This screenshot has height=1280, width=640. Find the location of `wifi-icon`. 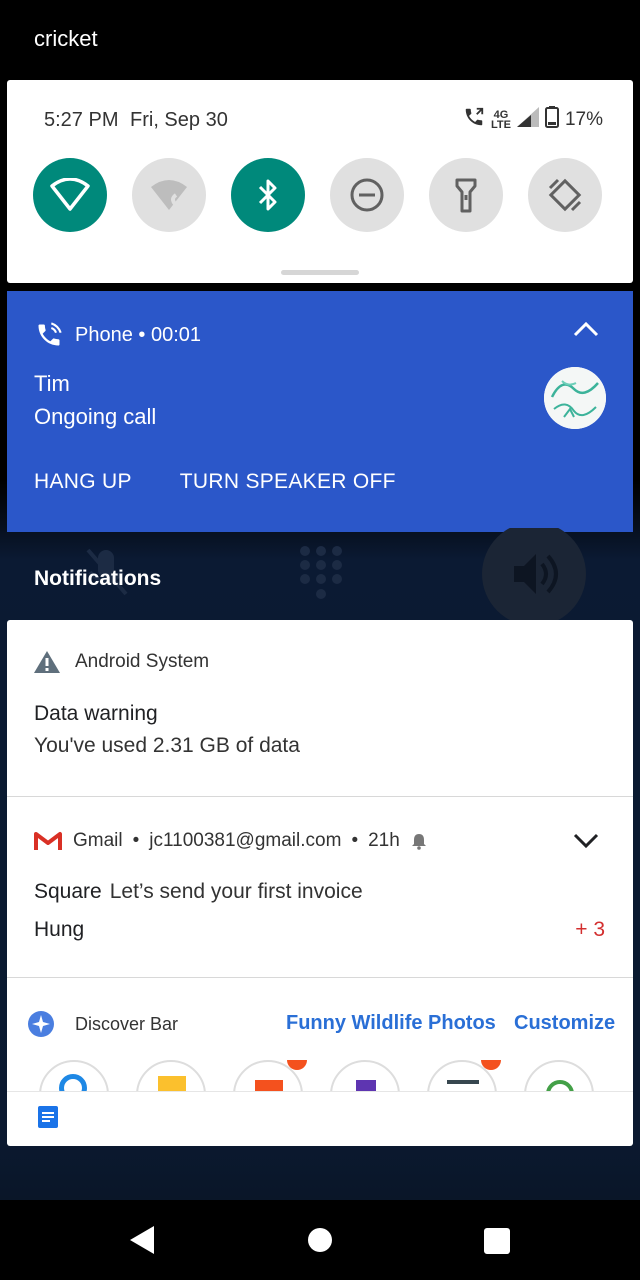

wifi-icon is located at coordinates (70, 194).